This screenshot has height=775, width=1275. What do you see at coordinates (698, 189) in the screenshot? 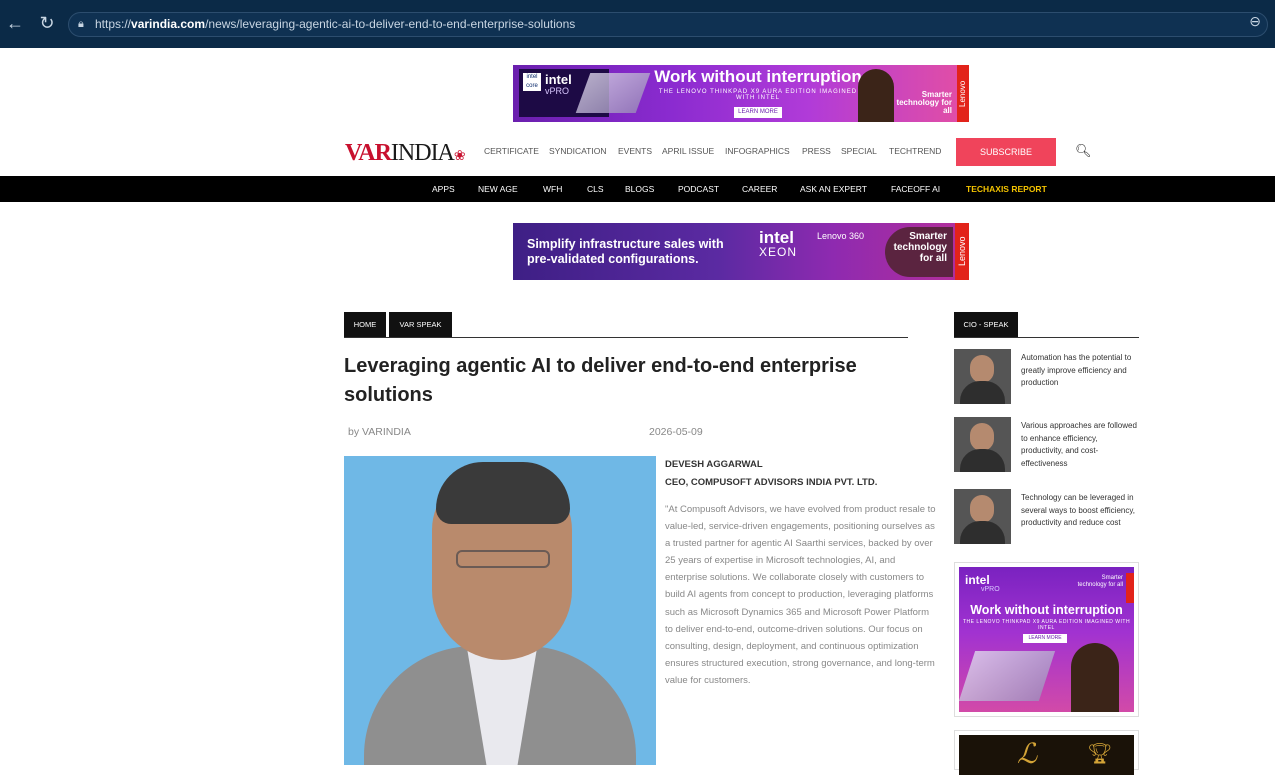
I see `nav-podcast: PODCAST` at bounding box center [698, 189].